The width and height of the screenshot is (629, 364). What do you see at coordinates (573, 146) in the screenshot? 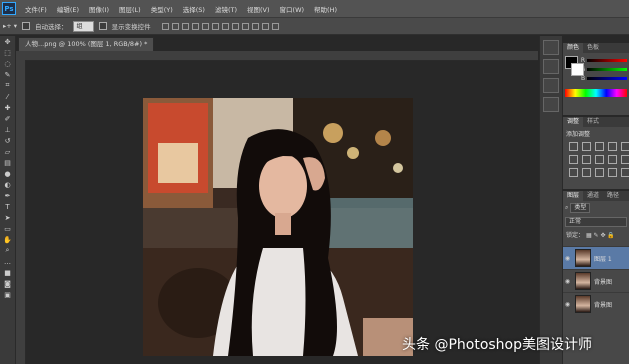
I see `brightness-icon` at bounding box center [573, 146].